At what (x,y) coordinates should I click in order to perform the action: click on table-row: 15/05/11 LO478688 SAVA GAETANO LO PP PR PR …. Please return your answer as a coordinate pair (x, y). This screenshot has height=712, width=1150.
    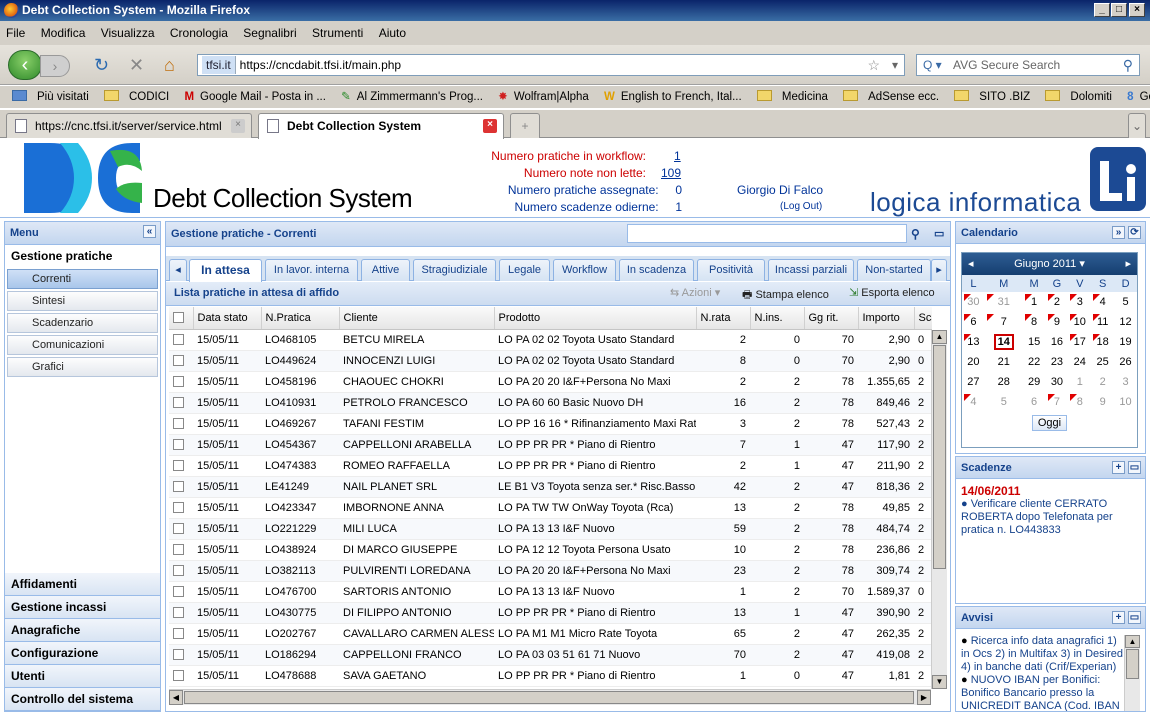
    Looking at the image, I should click on (550, 676).